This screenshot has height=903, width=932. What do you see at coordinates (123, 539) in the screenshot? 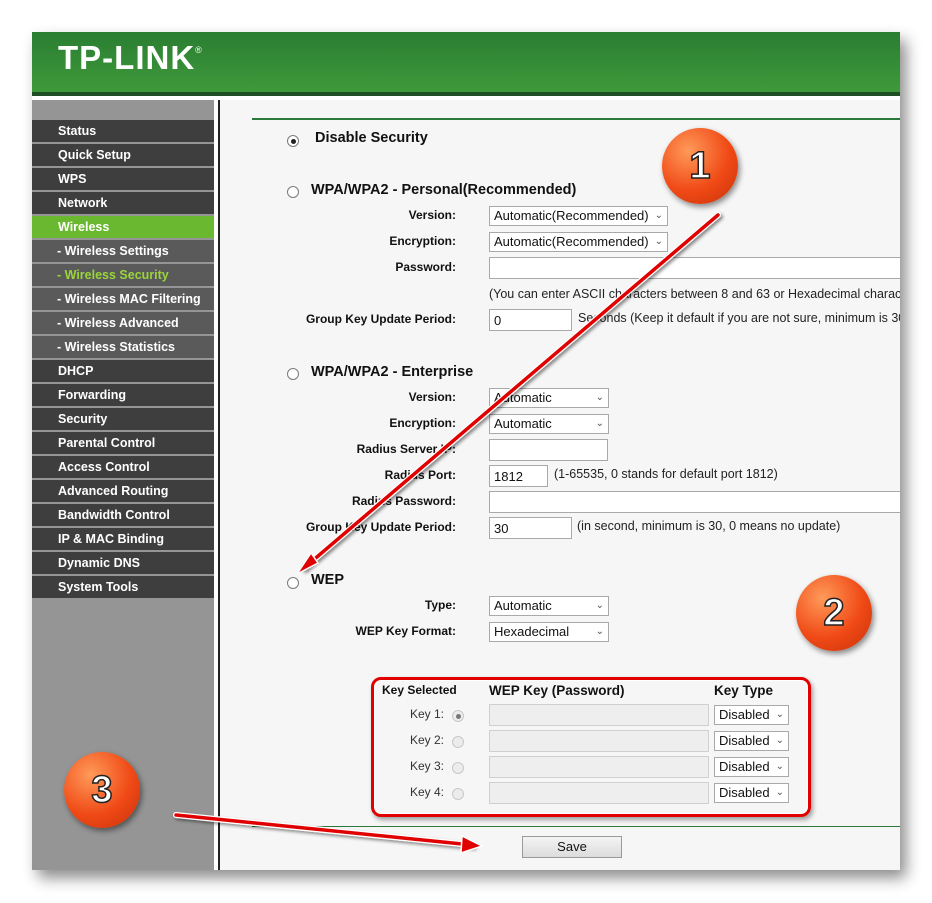
I see `sidebar-item-ip-mac-binding: IP & MAC Binding` at bounding box center [123, 539].